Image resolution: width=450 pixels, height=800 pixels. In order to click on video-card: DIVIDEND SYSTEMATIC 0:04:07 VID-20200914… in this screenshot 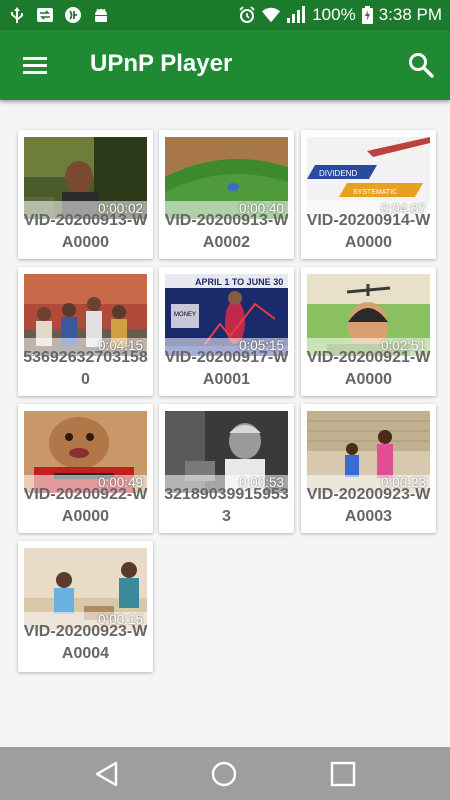, I will do `click(368, 194)`.